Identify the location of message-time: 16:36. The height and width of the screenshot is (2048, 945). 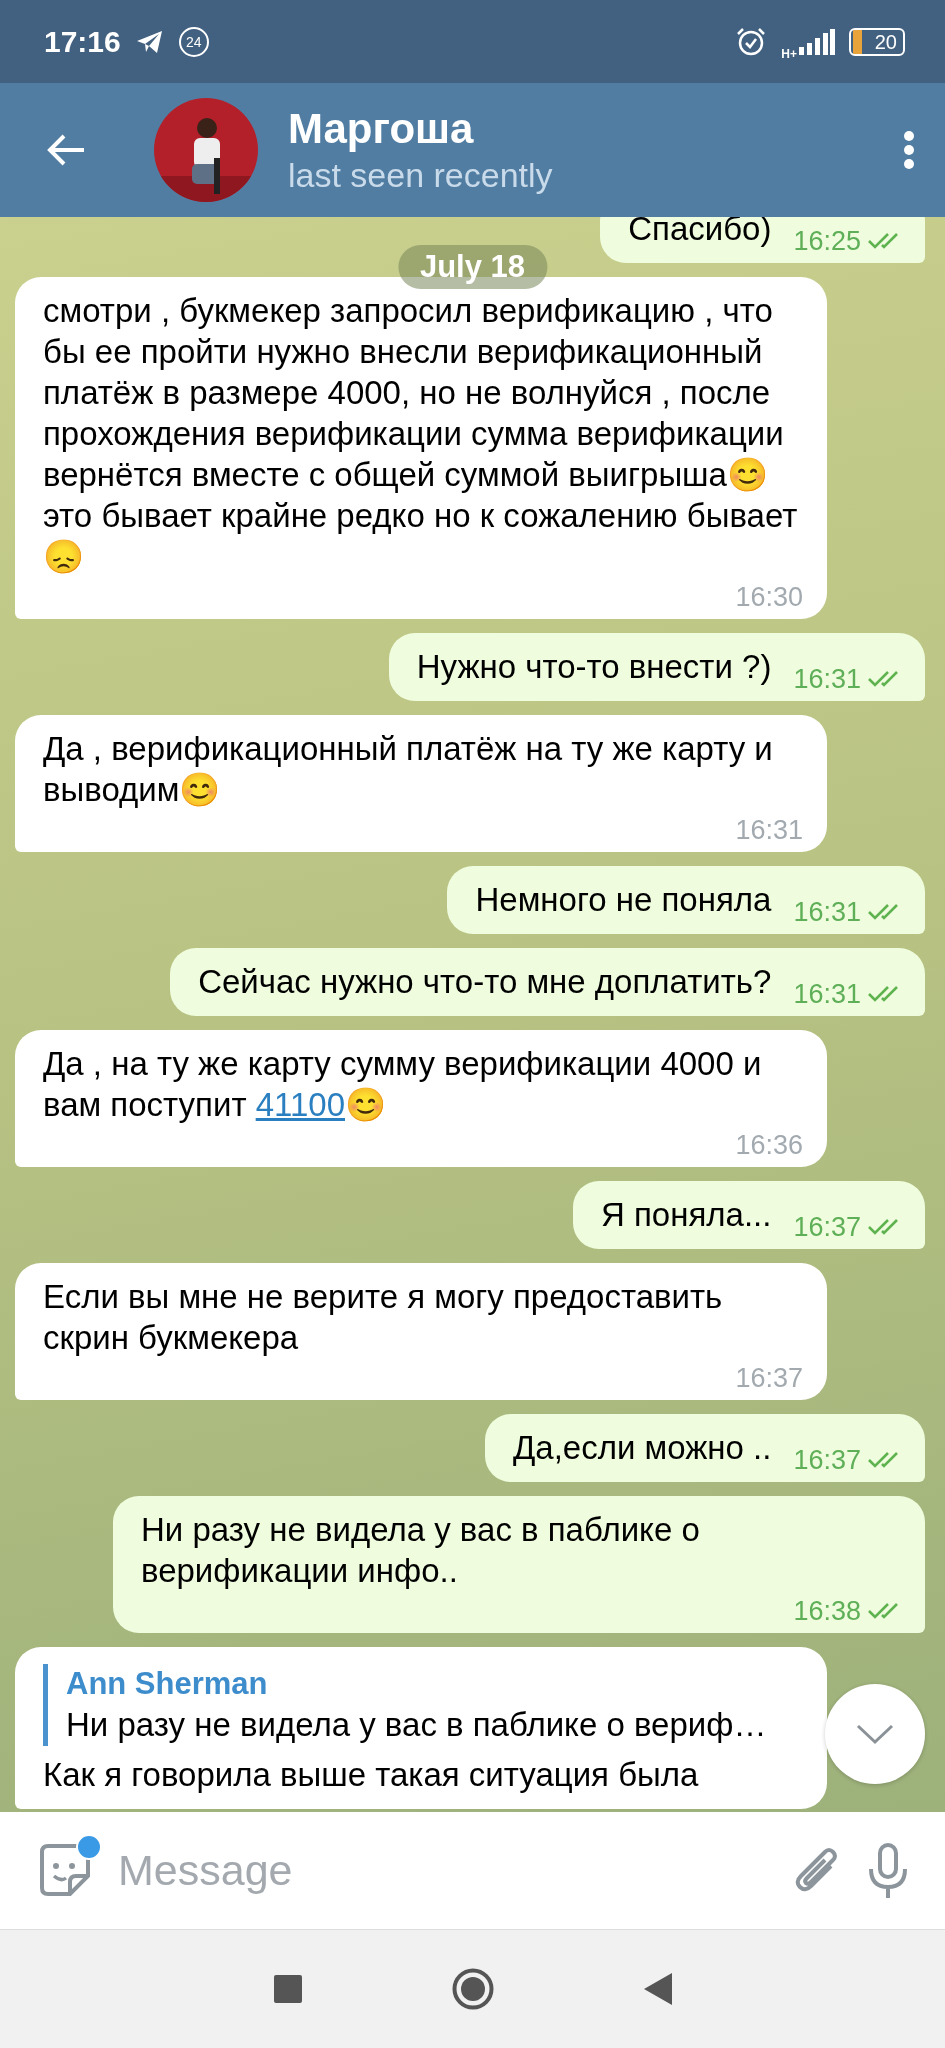
(769, 1145).